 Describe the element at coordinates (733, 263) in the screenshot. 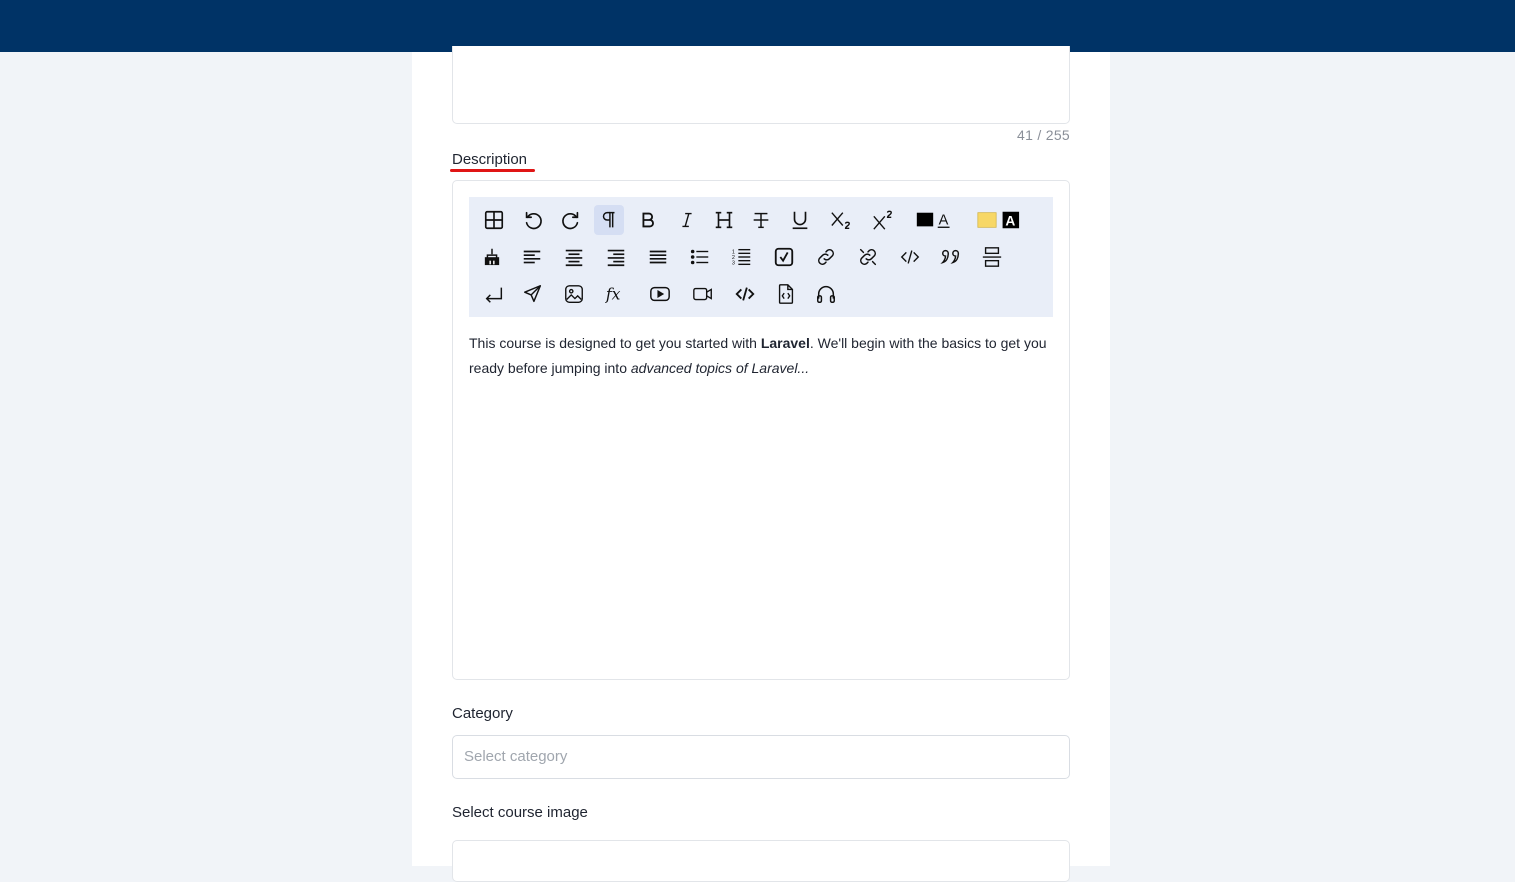

I see `svg-text: 3` at that location.